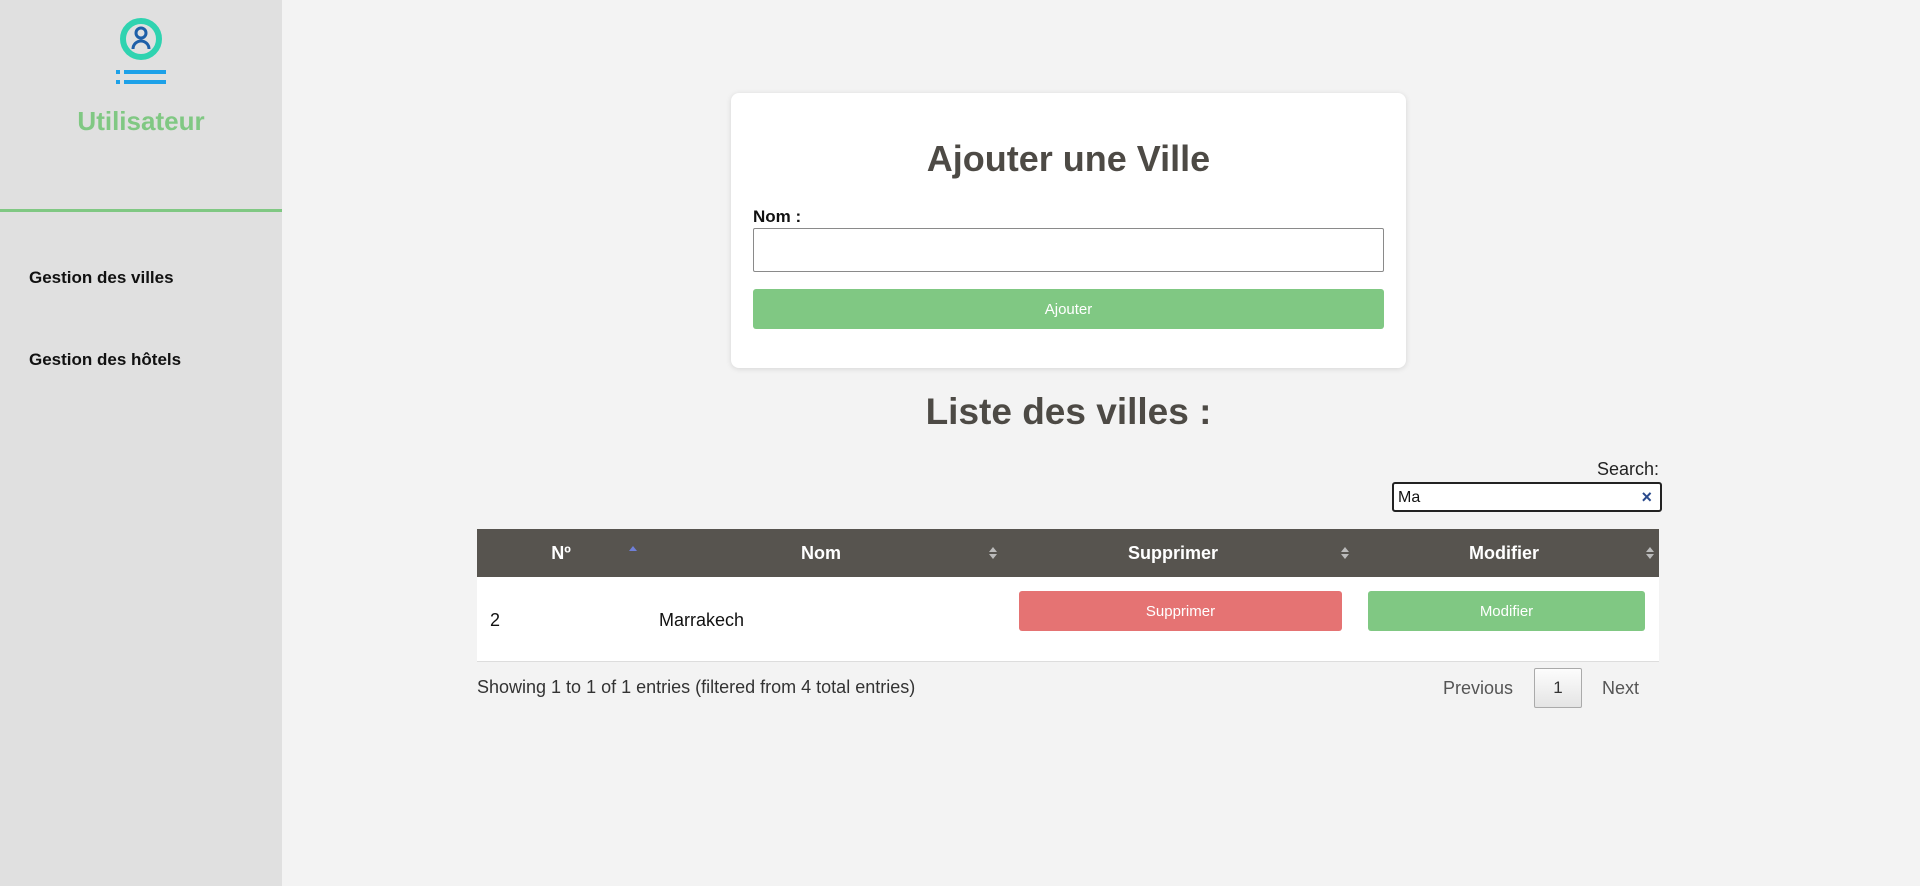 The height and width of the screenshot is (886, 1920). Describe the element at coordinates (1513, 498) in the screenshot. I see `search-input` at that location.